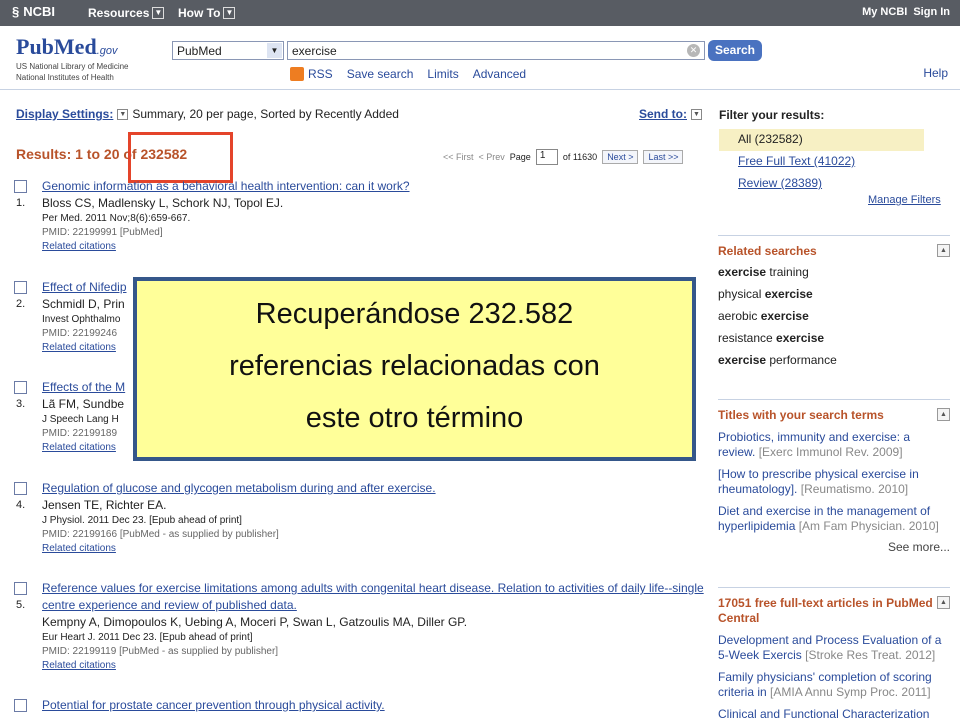 The image size is (960, 720). I want to click on filter-free-full-text: Free Full Text (41022), so click(834, 162).